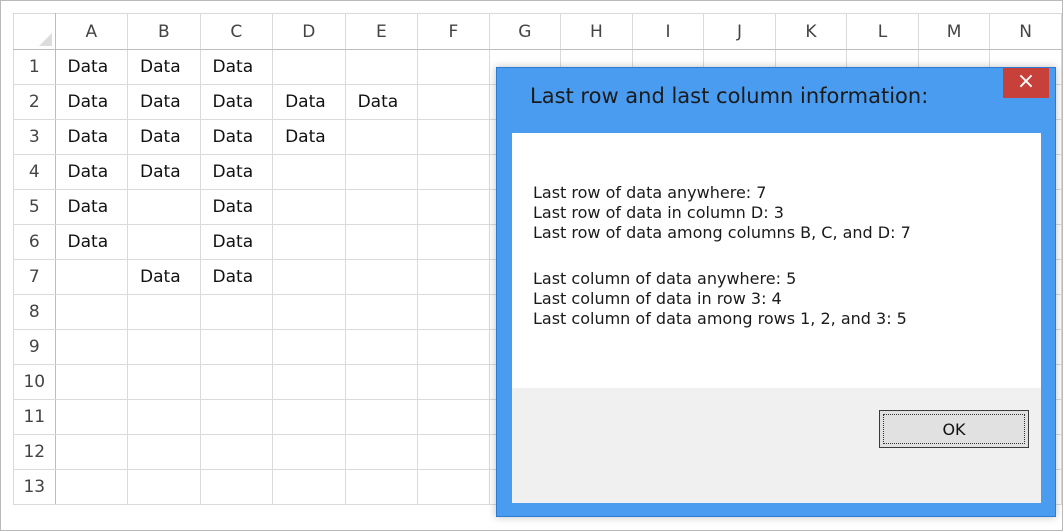 The width and height of the screenshot is (1063, 531). Describe the element at coordinates (34, 31) in the screenshot. I see `select-all-corner` at that location.